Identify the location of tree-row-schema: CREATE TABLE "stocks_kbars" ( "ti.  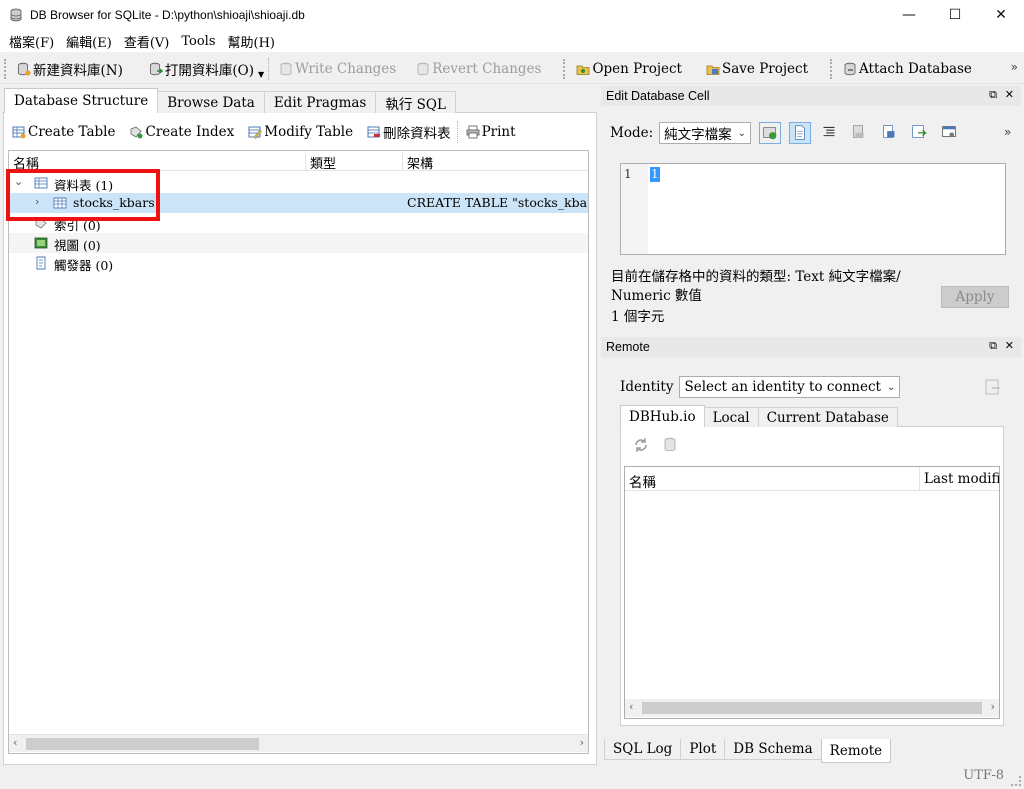
(497, 202).